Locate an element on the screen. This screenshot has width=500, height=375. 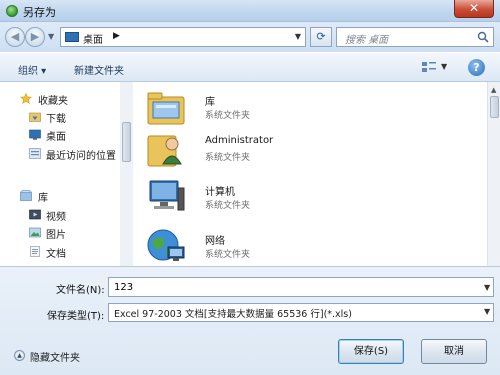
view-options-icon is located at coordinates (429, 67).